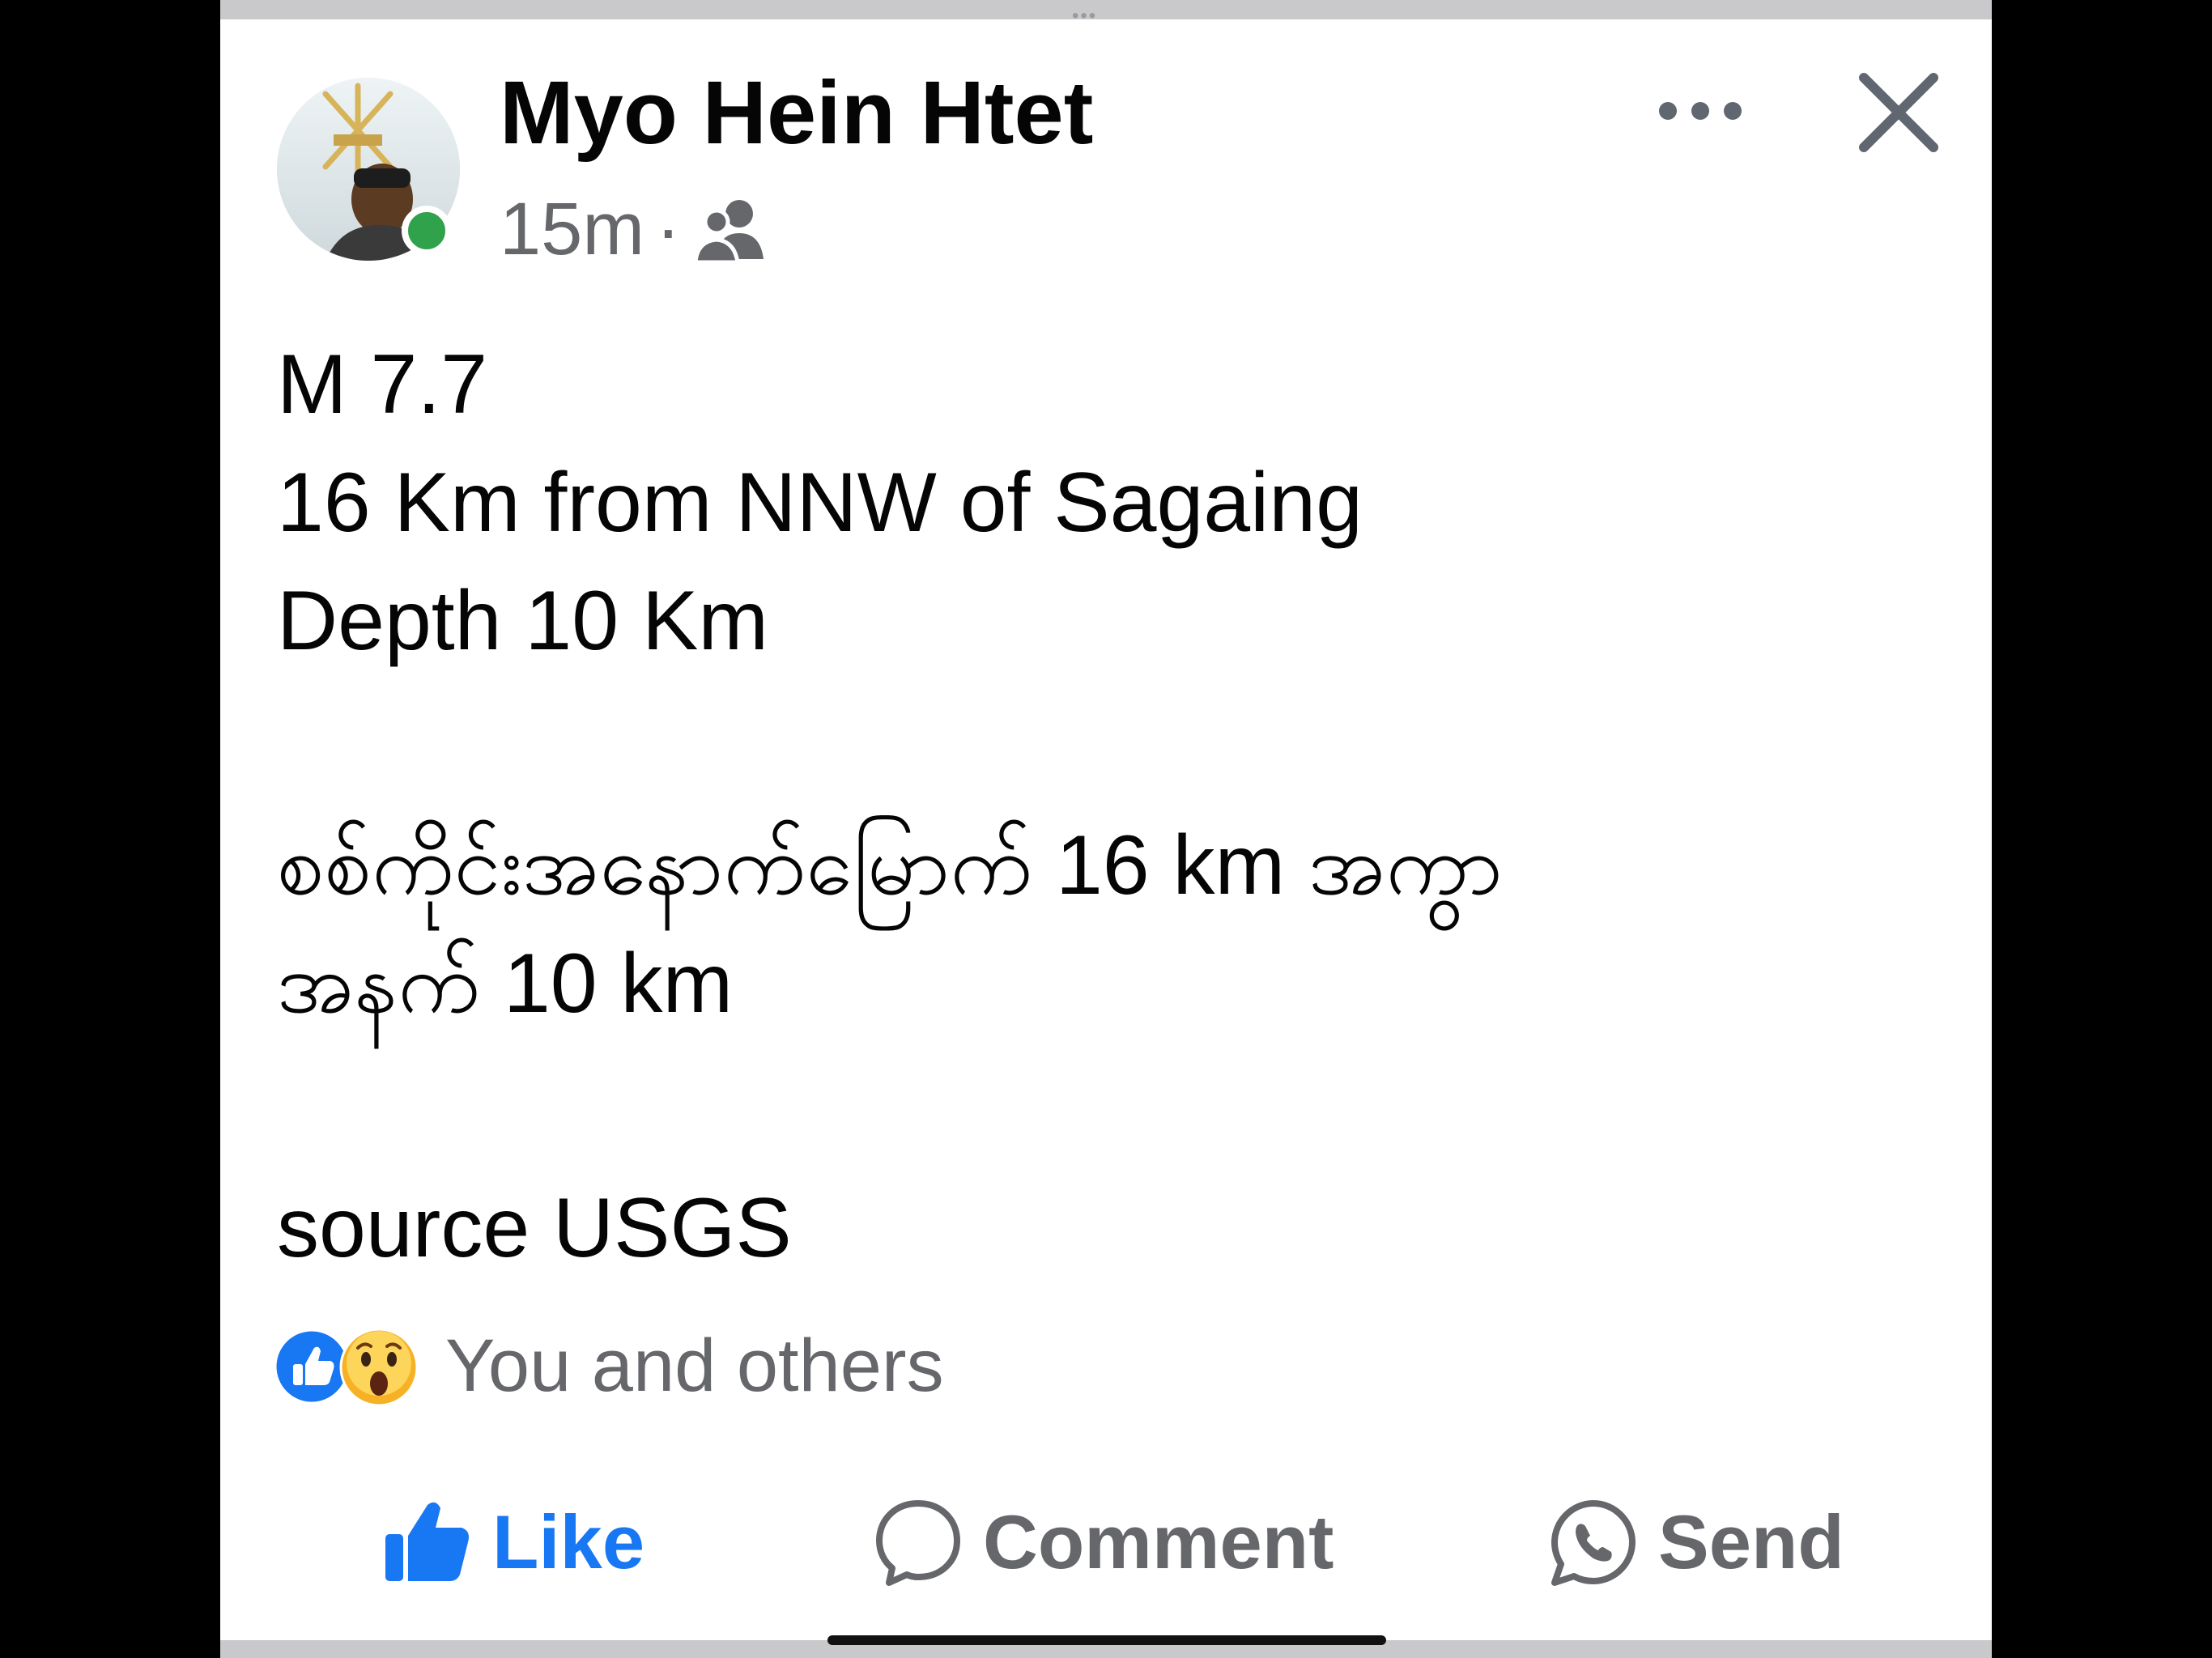  I want to click on more-options-button, so click(1700, 111).